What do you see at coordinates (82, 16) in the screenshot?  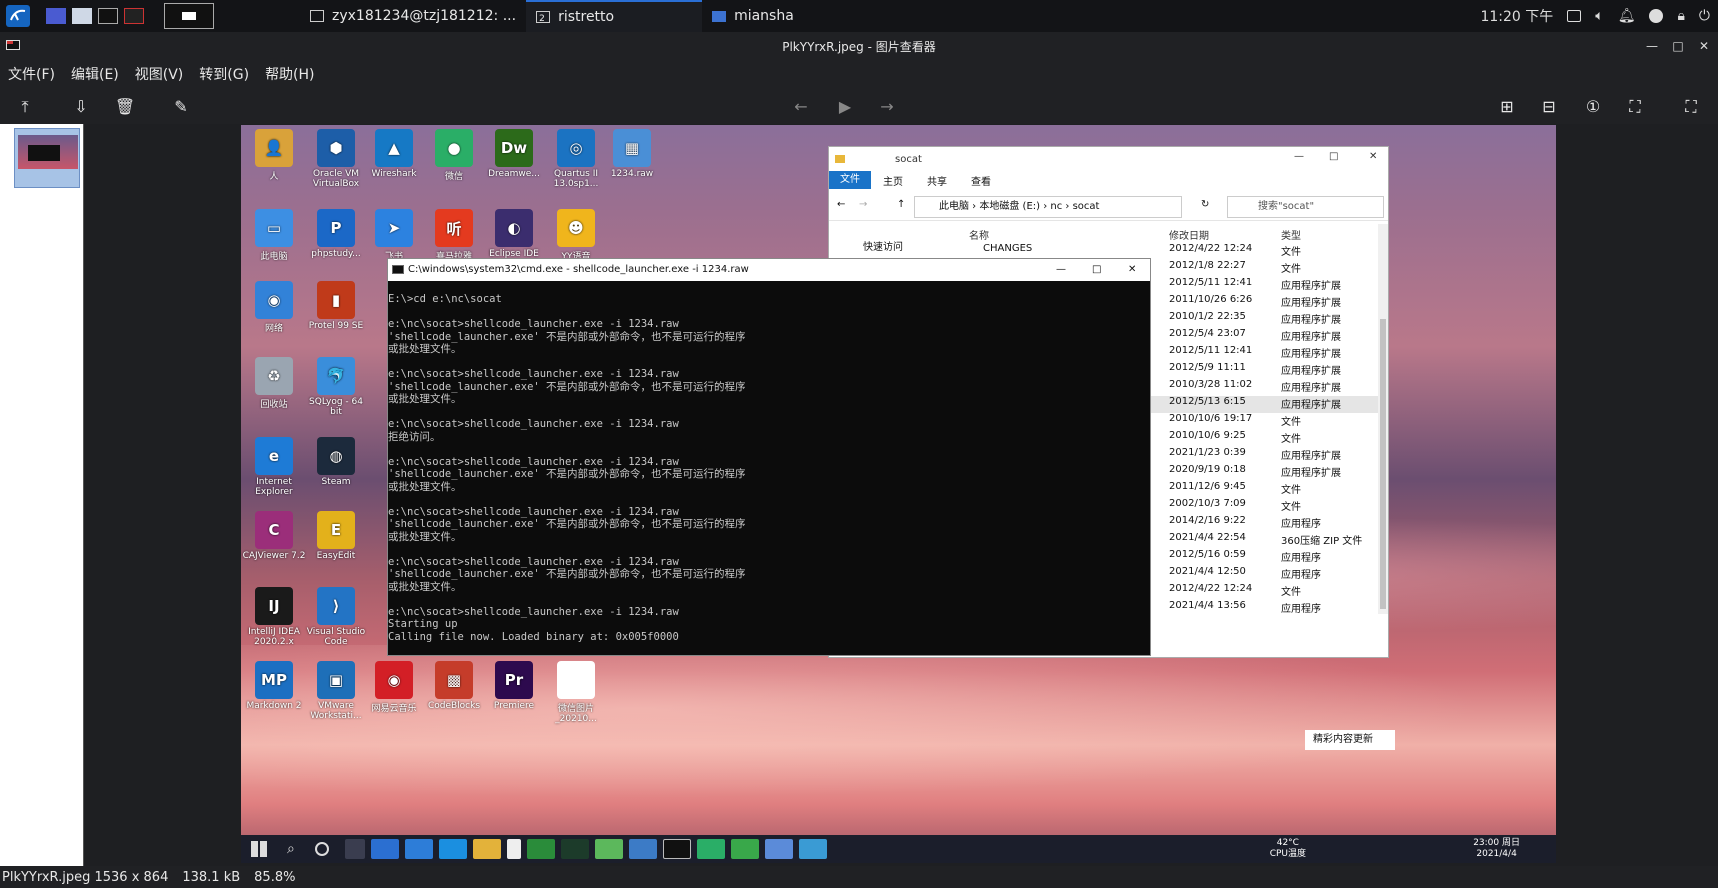 I see `folder-icon` at bounding box center [82, 16].